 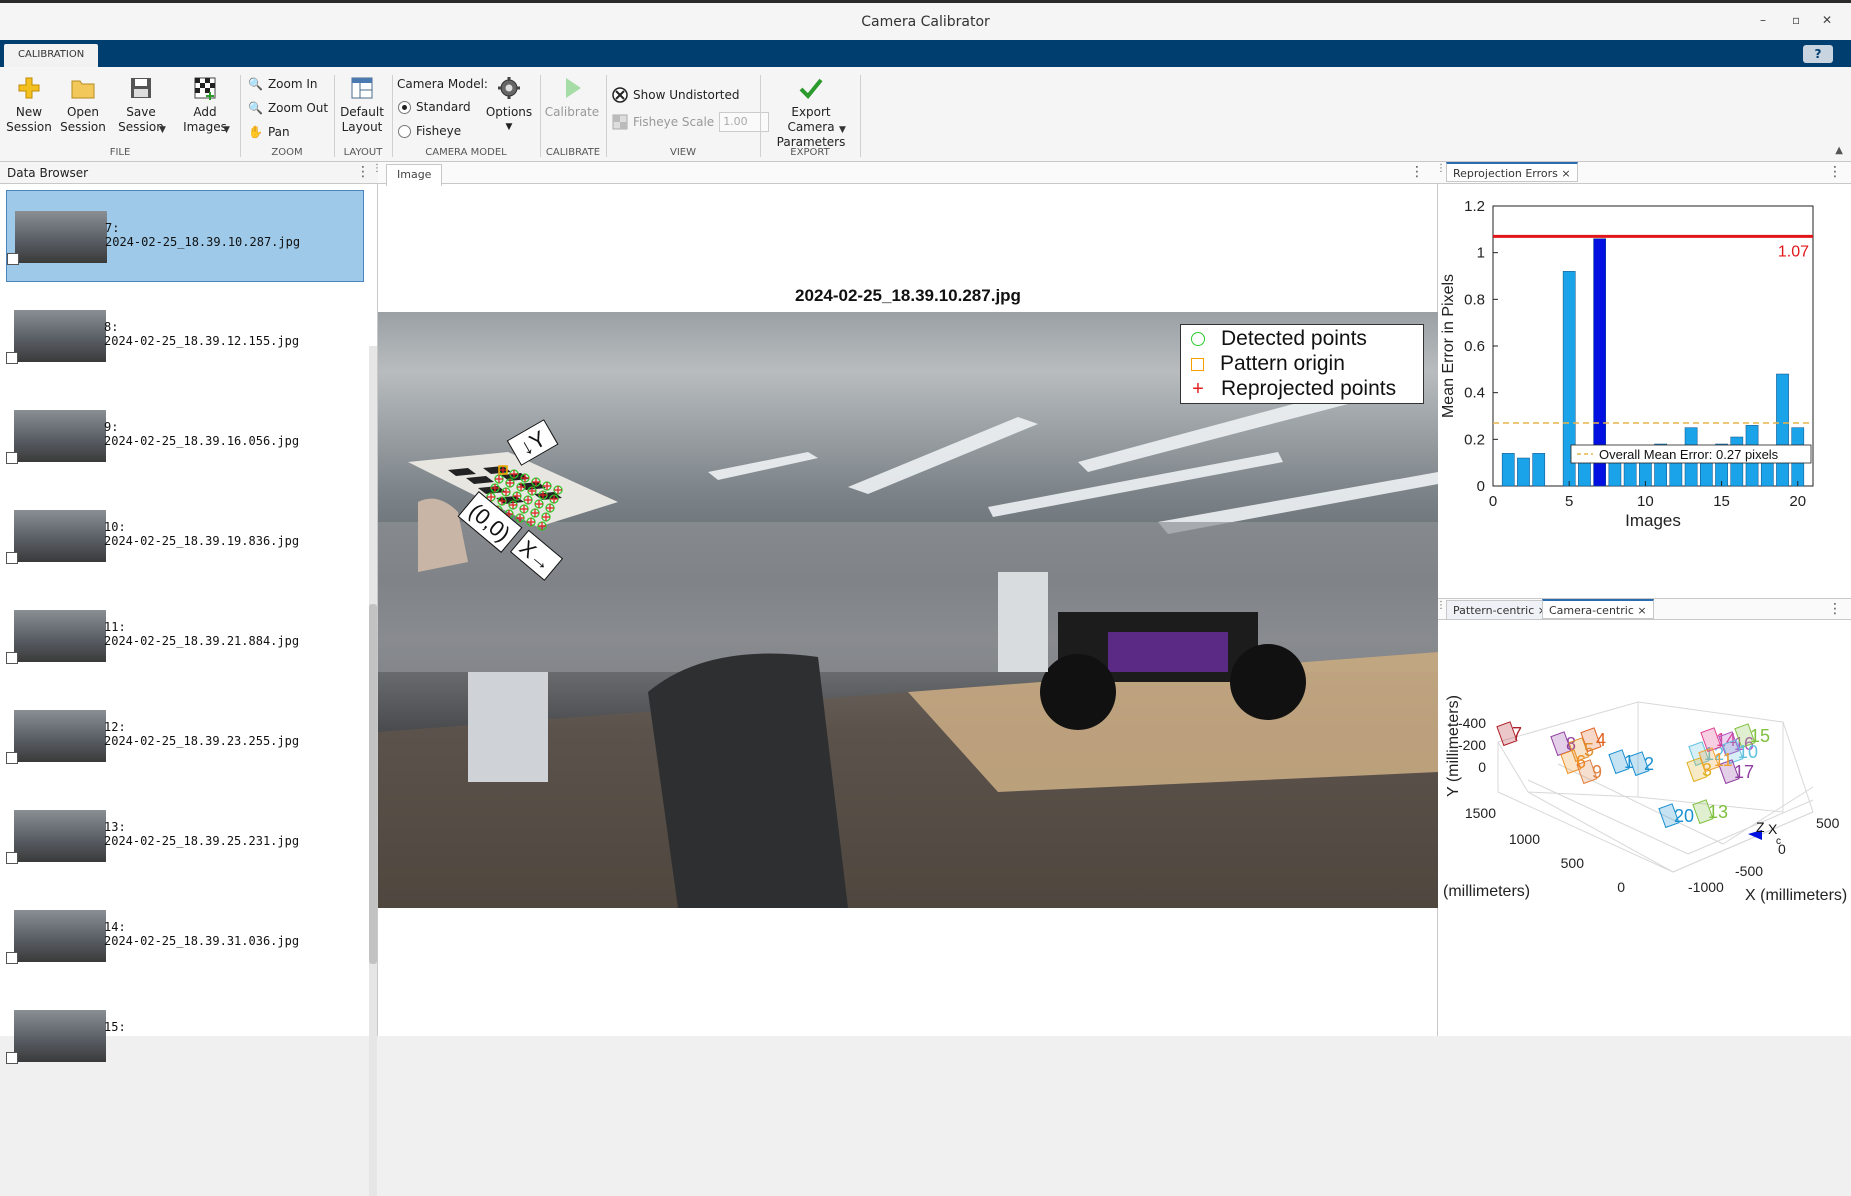 What do you see at coordinates (1760, 827) in the screenshot?
I see `camera-z-label: Z` at bounding box center [1760, 827].